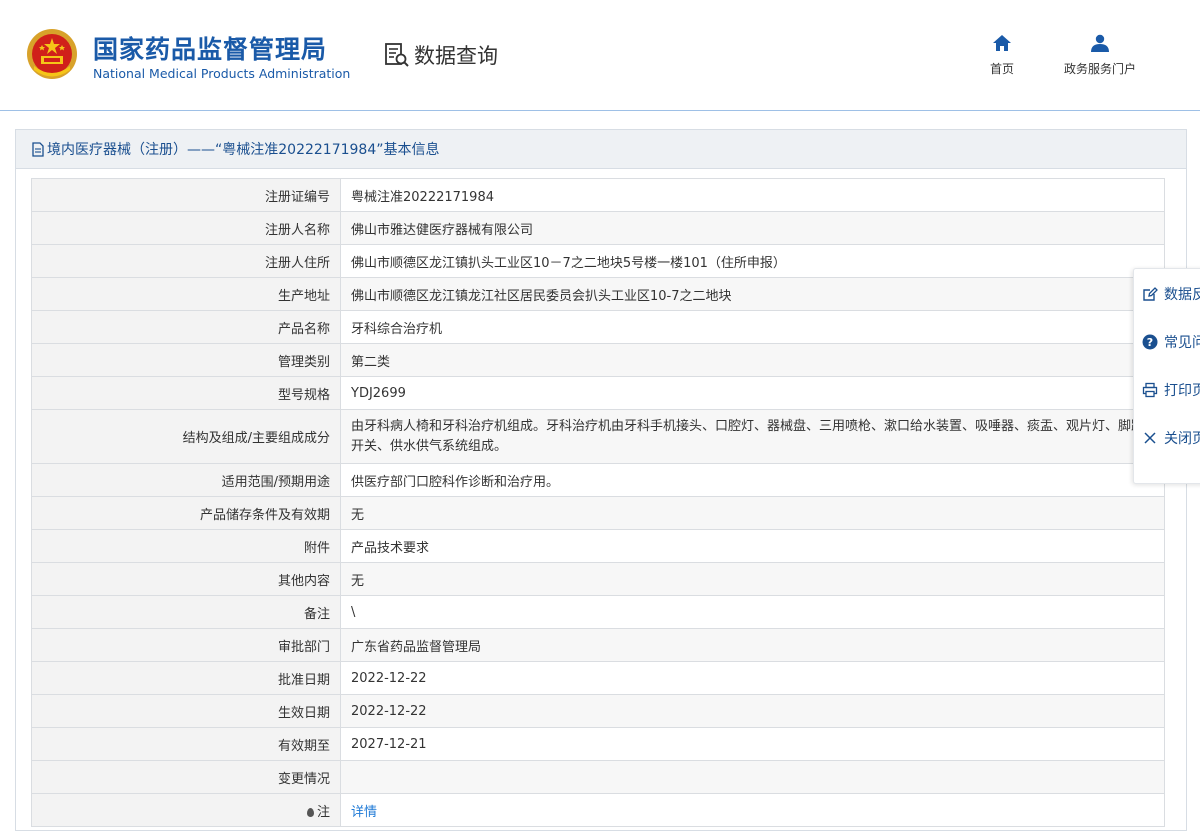 Image resolution: width=1200 pixels, height=831 pixels. What do you see at coordinates (752, 228) in the screenshot?
I see `row-value: 佛山市雅达健医疗器械有限公司` at bounding box center [752, 228].